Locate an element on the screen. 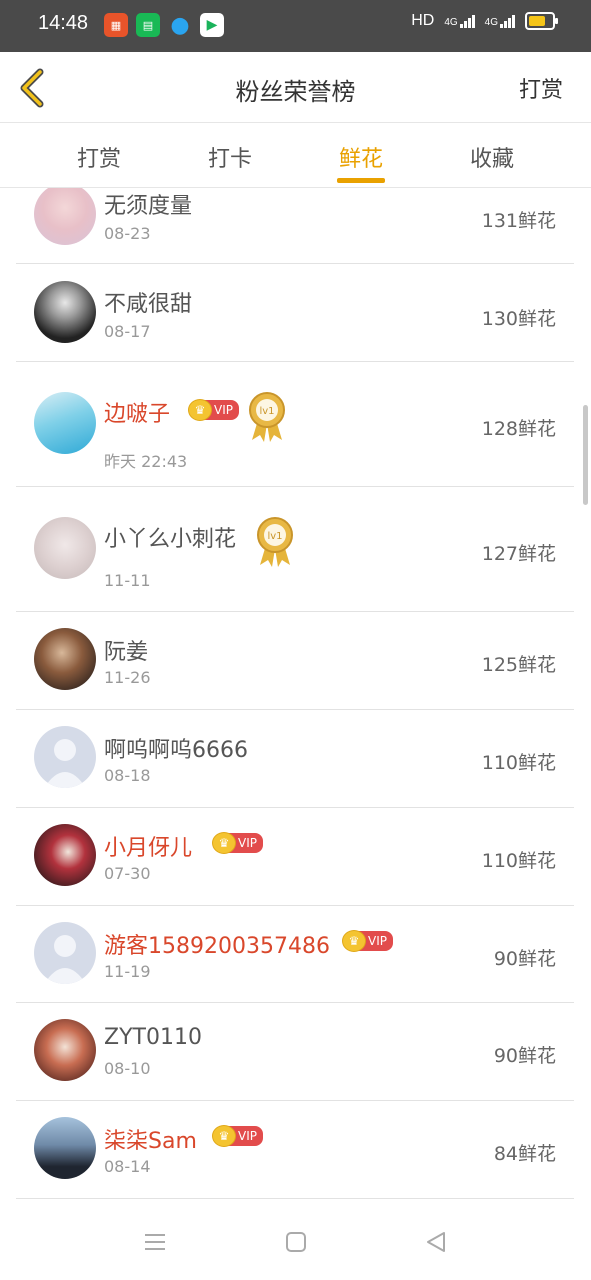  record-date: 08-23 is located at coordinates (127, 233).